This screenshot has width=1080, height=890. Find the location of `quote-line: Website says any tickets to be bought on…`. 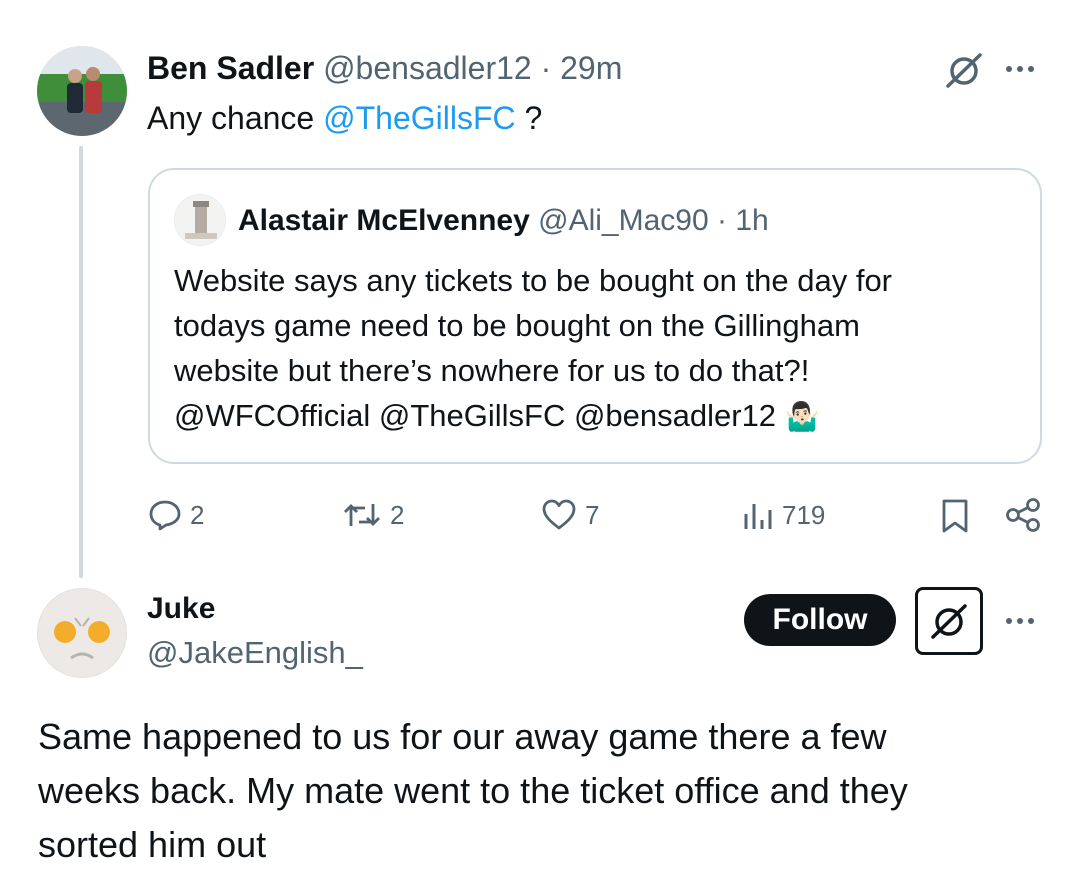

quote-line: Website says any tickets to be bought on… is located at coordinates (533, 280).